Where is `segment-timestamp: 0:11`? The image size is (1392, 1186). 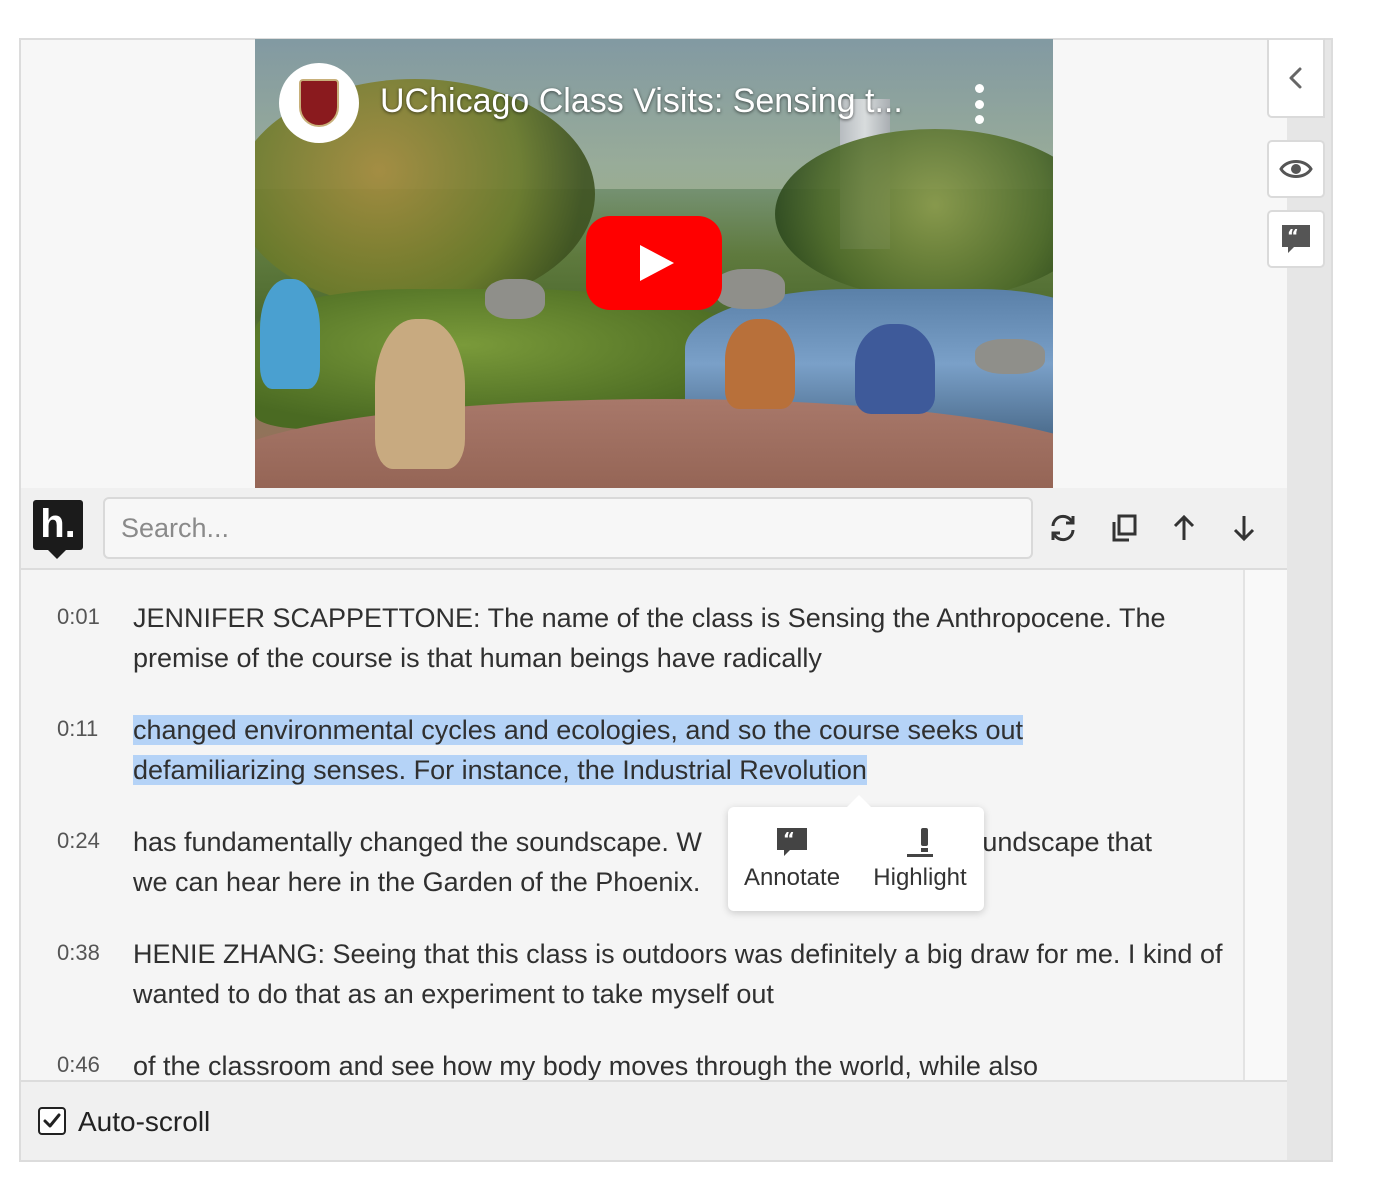
segment-timestamp: 0:11 is located at coordinates (77, 729).